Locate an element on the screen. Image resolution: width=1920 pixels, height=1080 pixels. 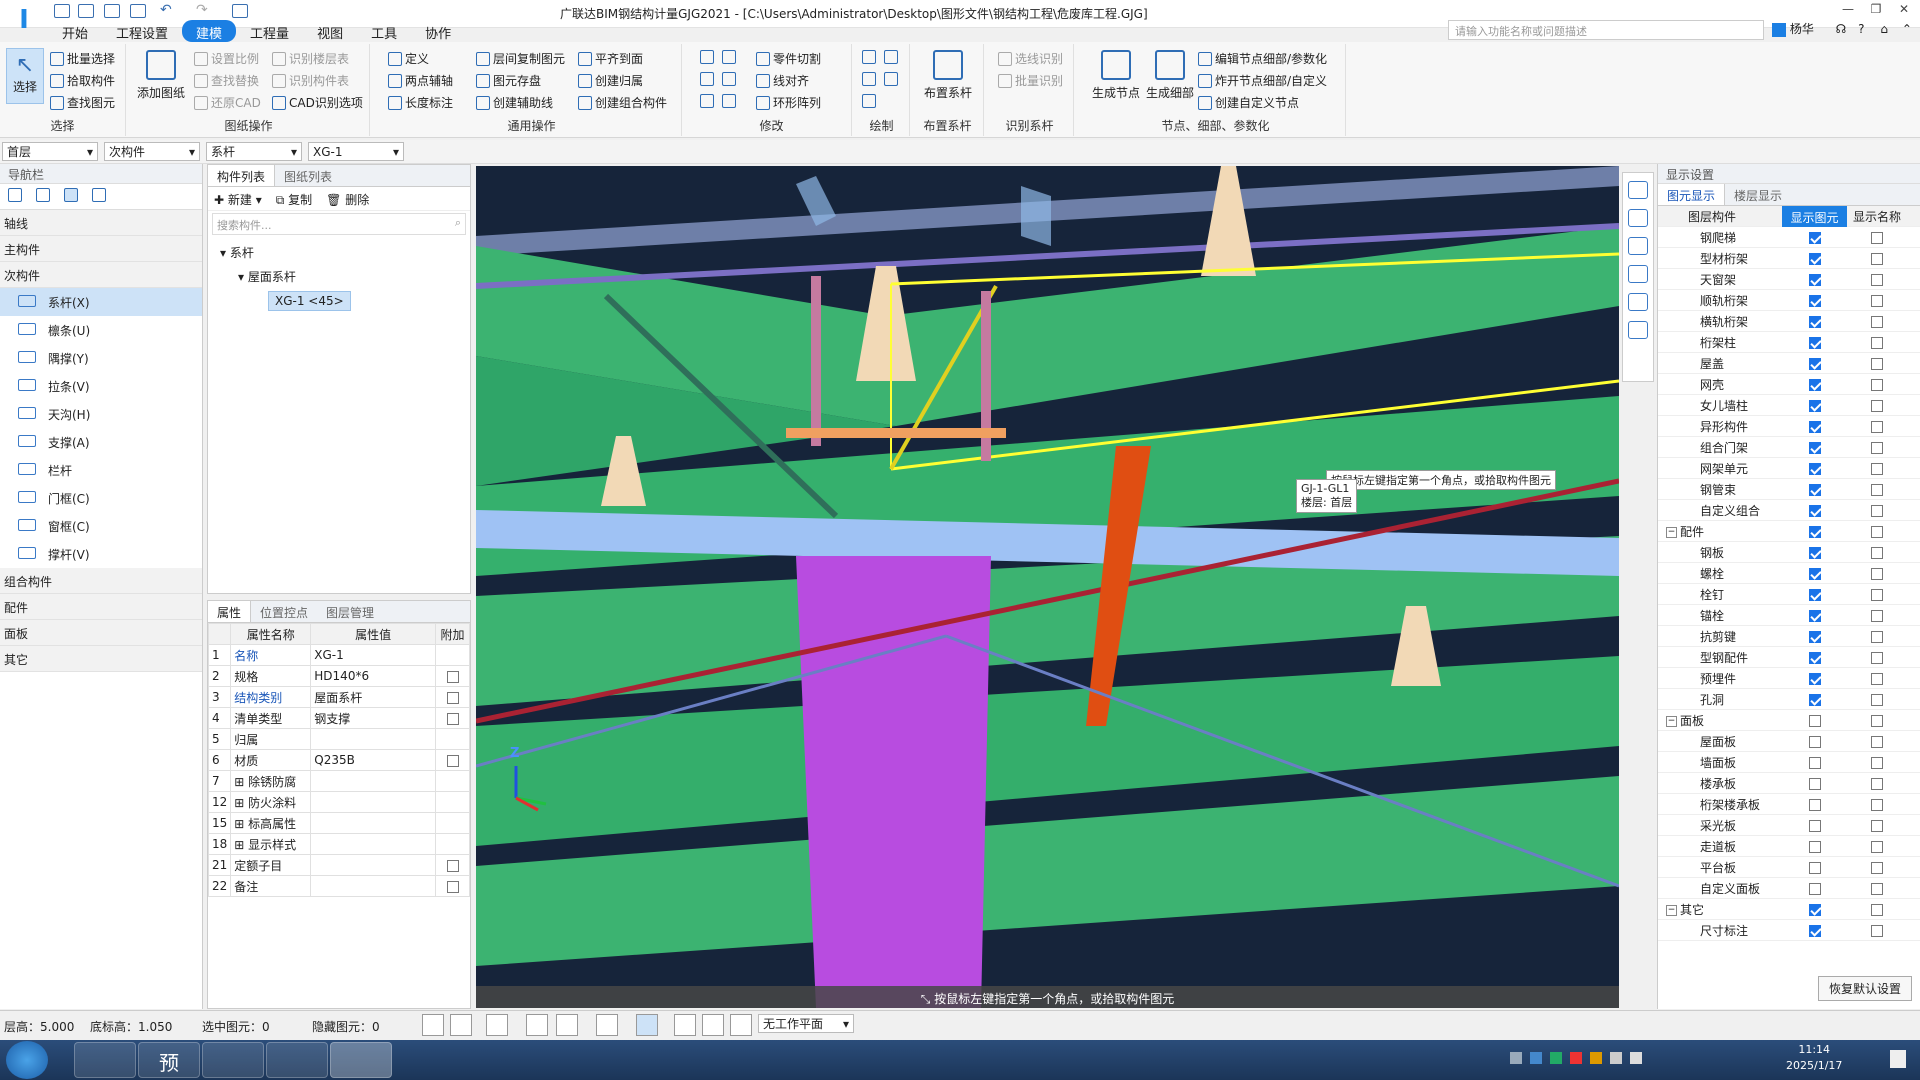
tray-update-icon is located at coordinates (1596, 1058).